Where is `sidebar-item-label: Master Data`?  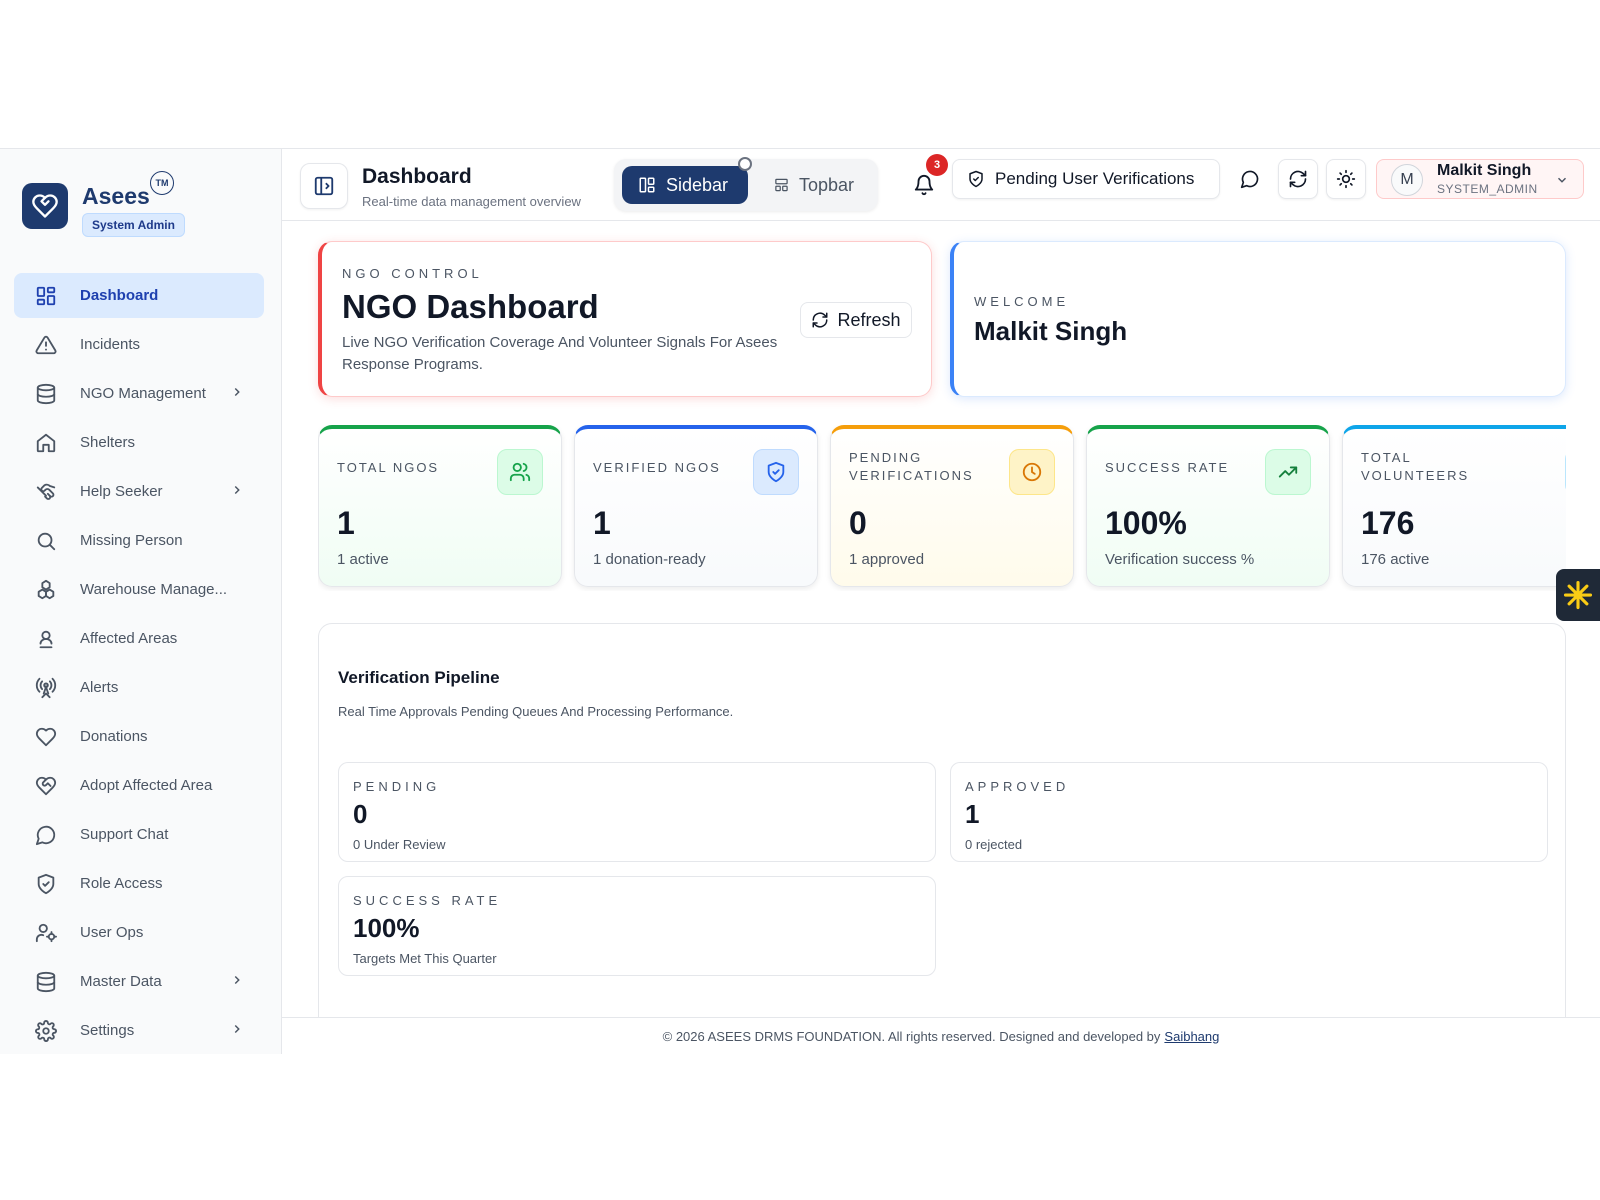
sidebar-item-label: Master Data is located at coordinates (121, 981).